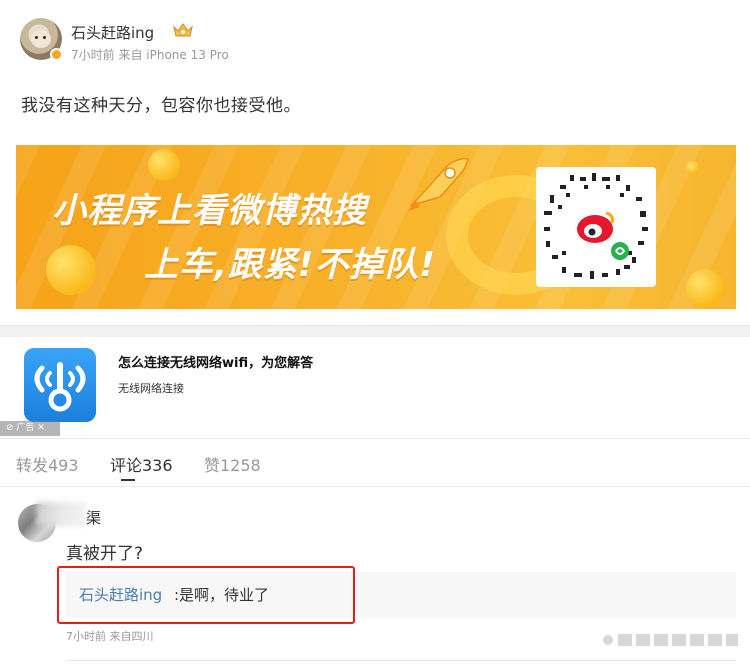 The image size is (750, 664). I want to click on highlight-annotation-box, so click(206, 595).